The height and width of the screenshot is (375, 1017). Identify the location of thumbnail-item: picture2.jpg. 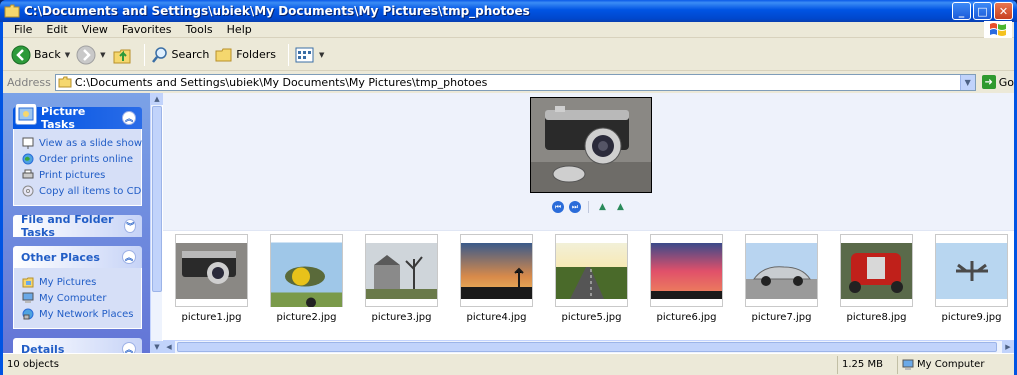
(306, 278).